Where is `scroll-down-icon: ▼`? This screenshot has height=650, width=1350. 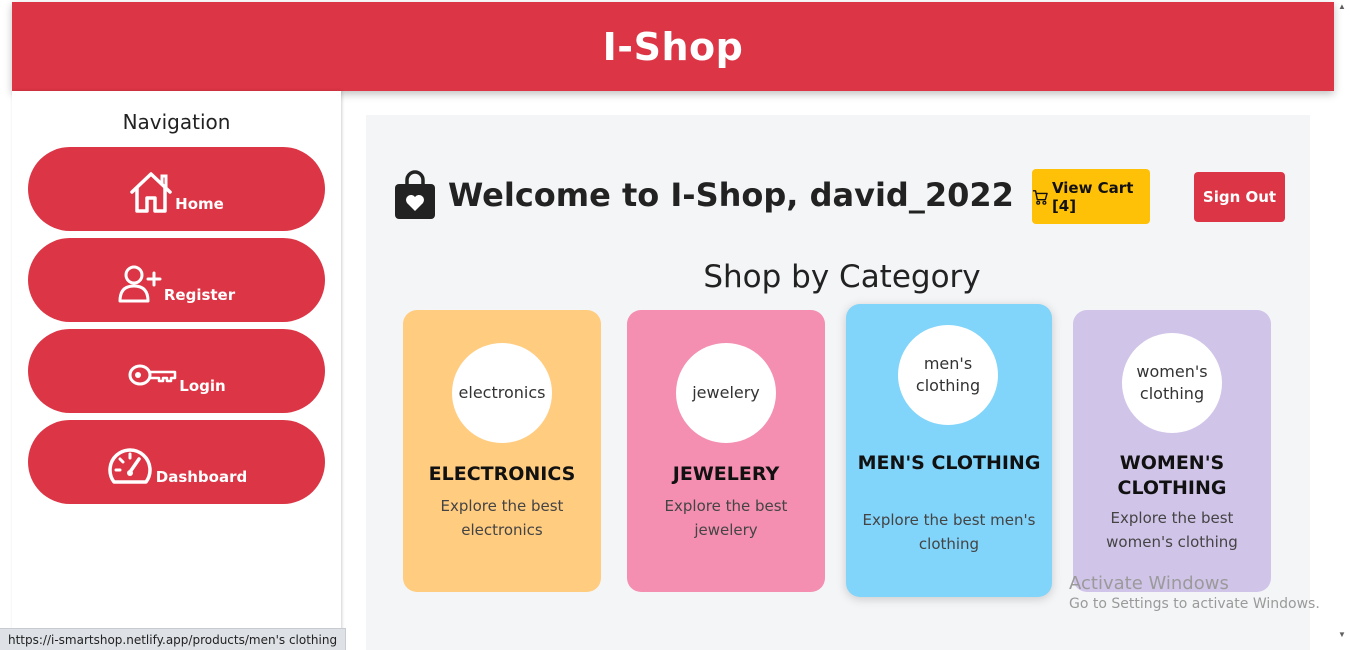 scroll-down-icon: ▼ is located at coordinates (1342, 634).